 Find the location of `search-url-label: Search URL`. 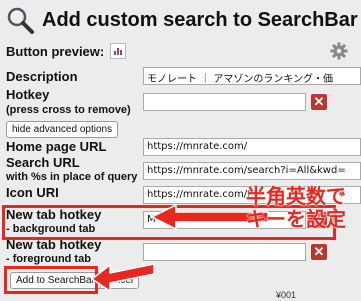

search-url-label: Search URL is located at coordinates (43, 162).